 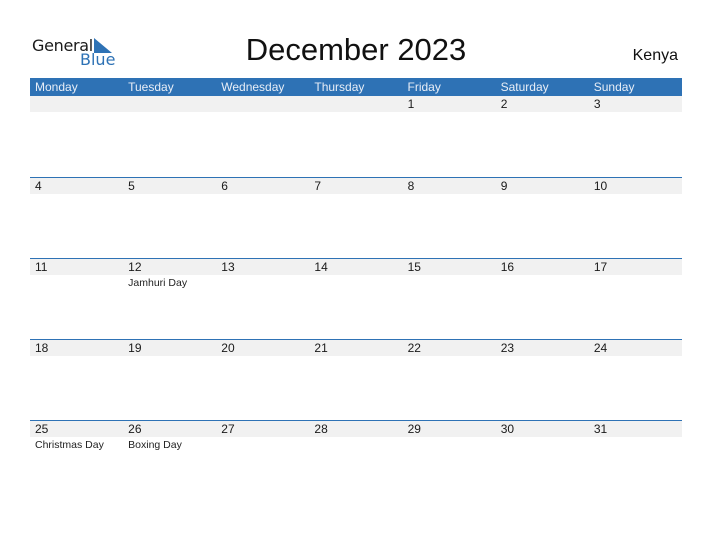 What do you see at coordinates (449, 136) in the screenshot?
I see `day-cell: 1` at bounding box center [449, 136].